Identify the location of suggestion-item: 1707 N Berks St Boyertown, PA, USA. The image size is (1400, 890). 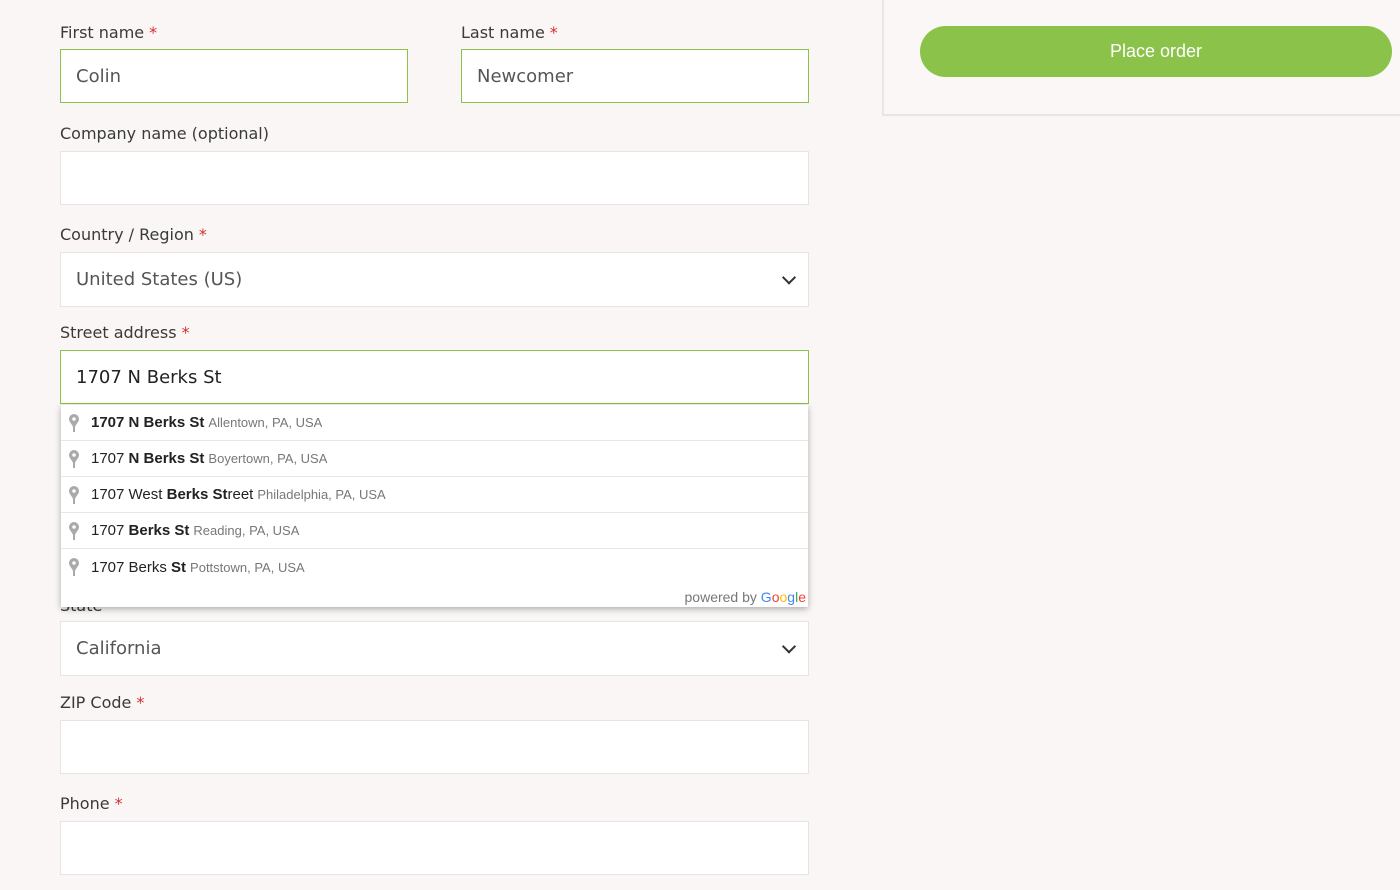
(434, 459).